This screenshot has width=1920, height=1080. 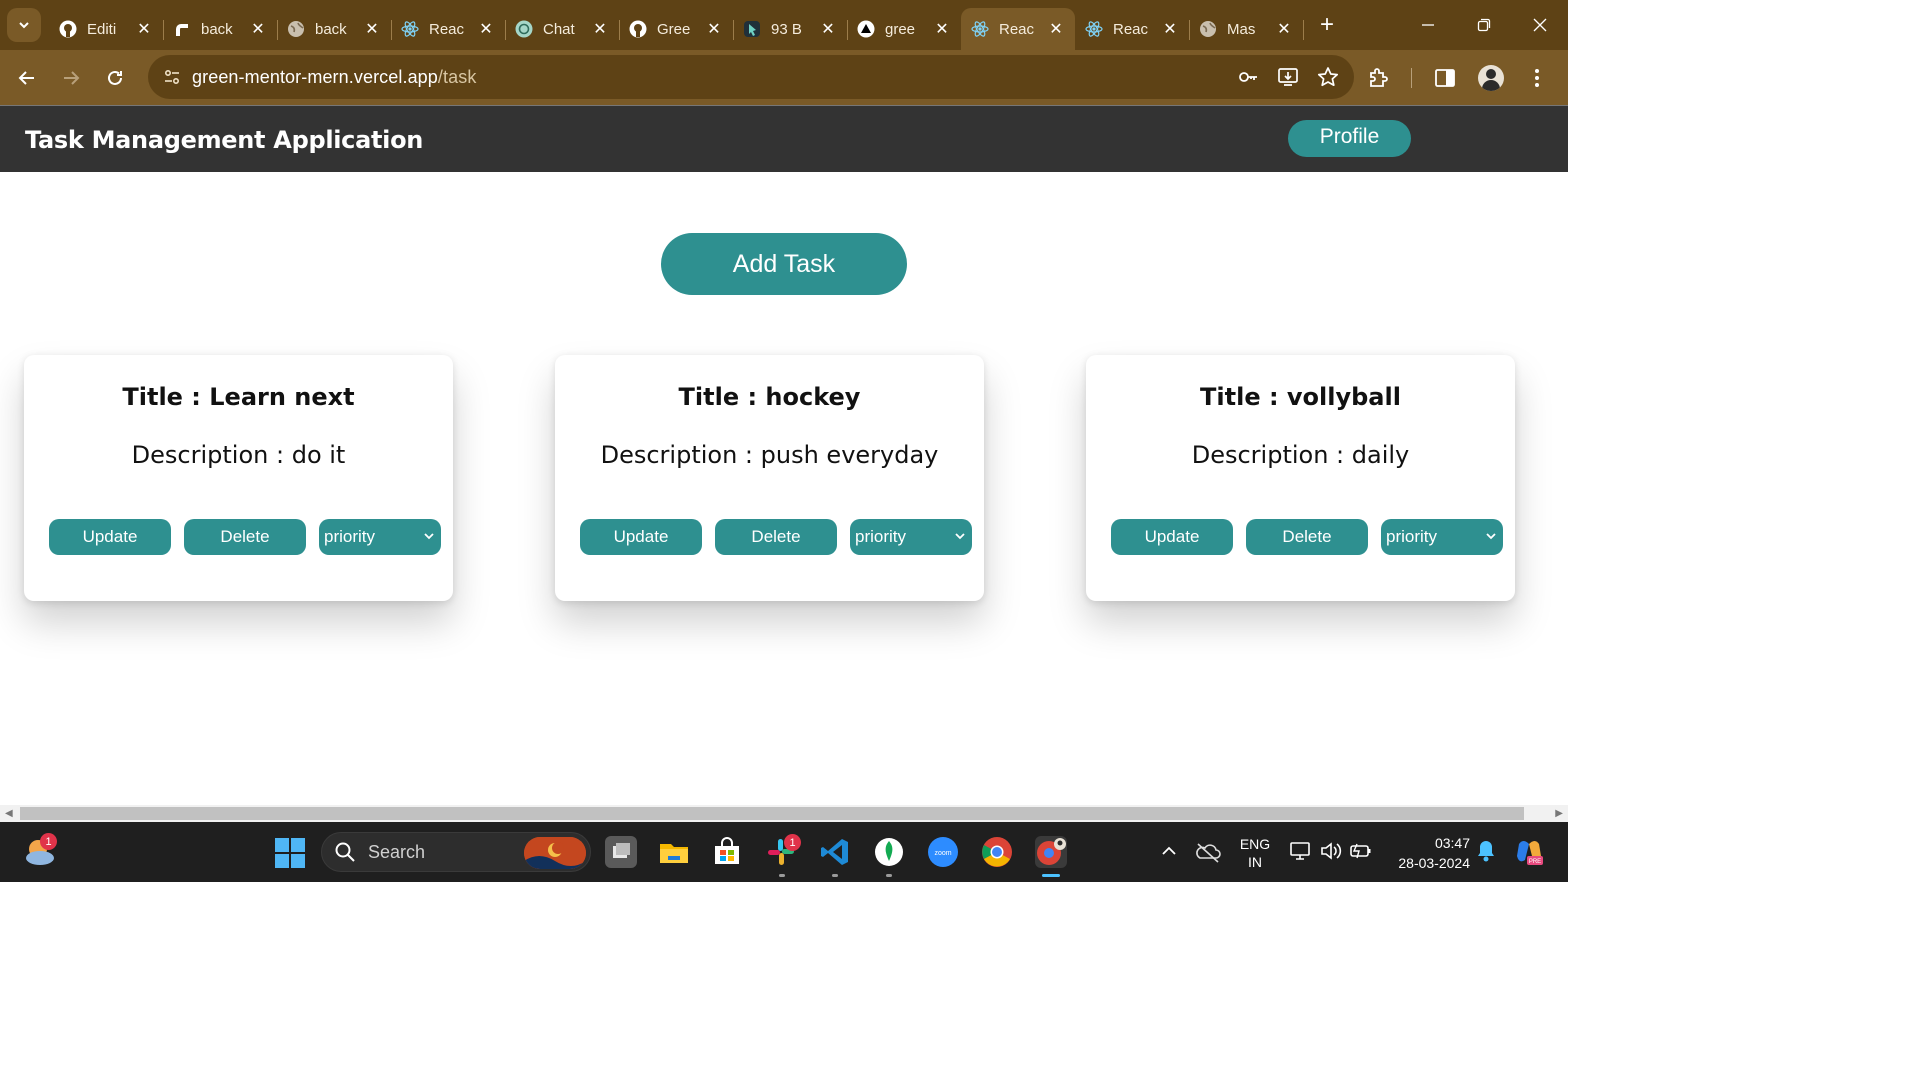 What do you see at coordinates (290, 853) in the screenshot?
I see `start-button` at bounding box center [290, 853].